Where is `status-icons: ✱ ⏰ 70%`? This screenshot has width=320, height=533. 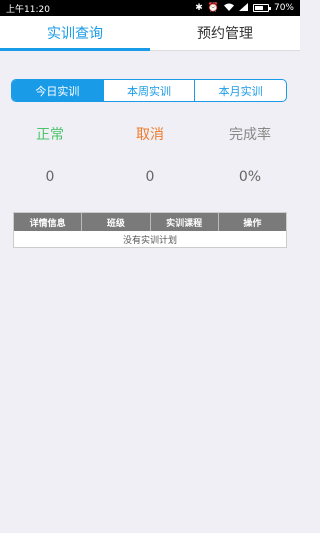 status-icons: ✱ ⏰ 70% is located at coordinates (244, 8).